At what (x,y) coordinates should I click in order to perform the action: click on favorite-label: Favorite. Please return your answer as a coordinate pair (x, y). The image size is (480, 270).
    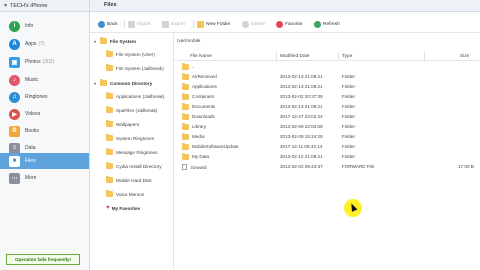
    Looking at the image, I should click on (294, 24).